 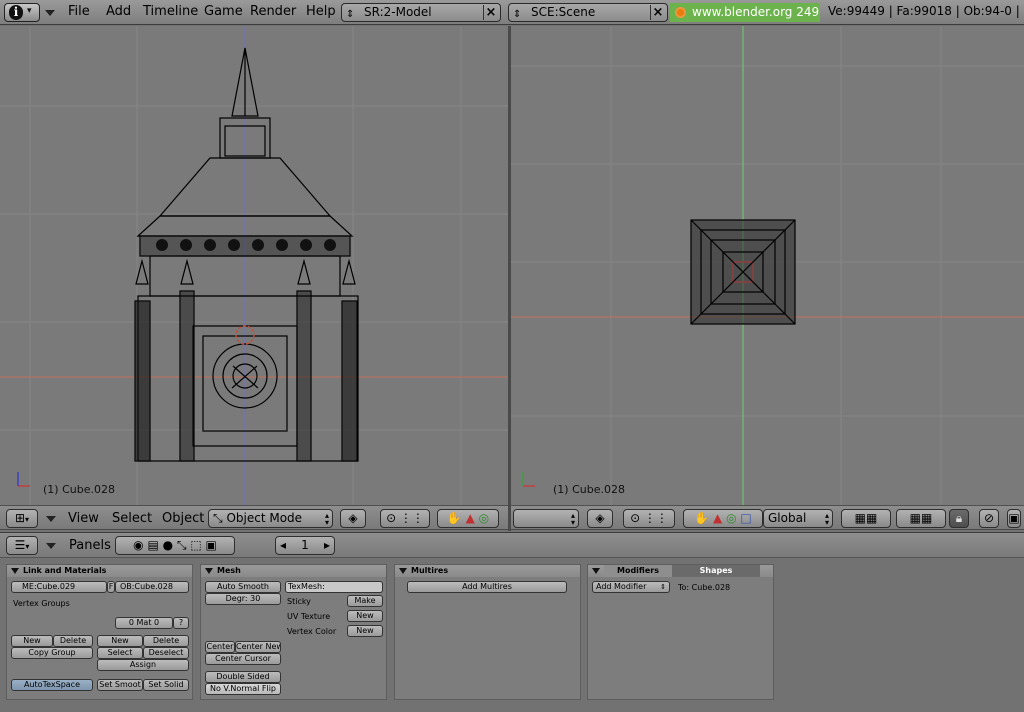 I want to click on render-icon: ⊘, so click(x=989, y=518).